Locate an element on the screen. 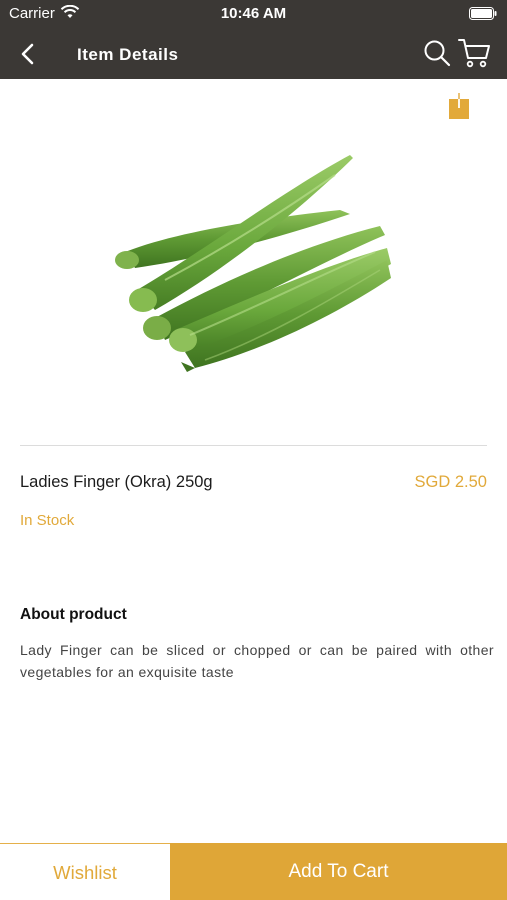 The height and width of the screenshot is (900, 507). search-icon is located at coordinates (437, 53).